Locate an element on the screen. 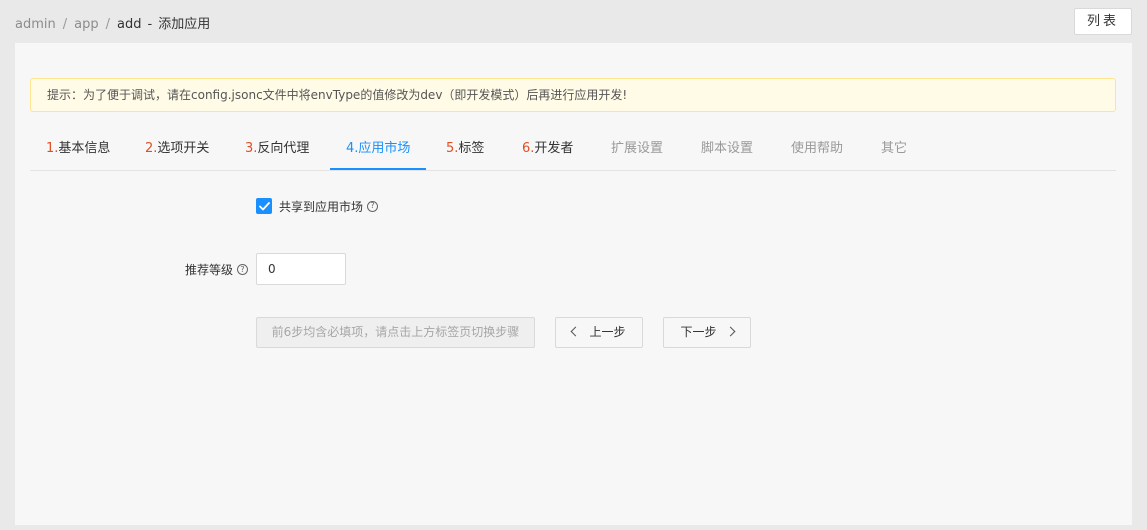  chevron-left-icon is located at coordinates (576, 331).